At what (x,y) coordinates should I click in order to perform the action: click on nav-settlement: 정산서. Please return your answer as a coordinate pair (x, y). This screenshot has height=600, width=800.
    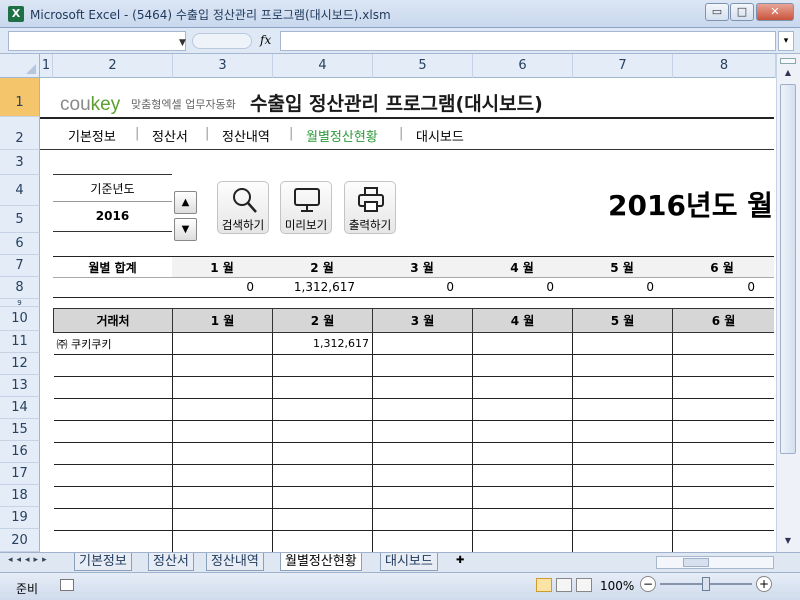
    Looking at the image, I should click on (170, 135).